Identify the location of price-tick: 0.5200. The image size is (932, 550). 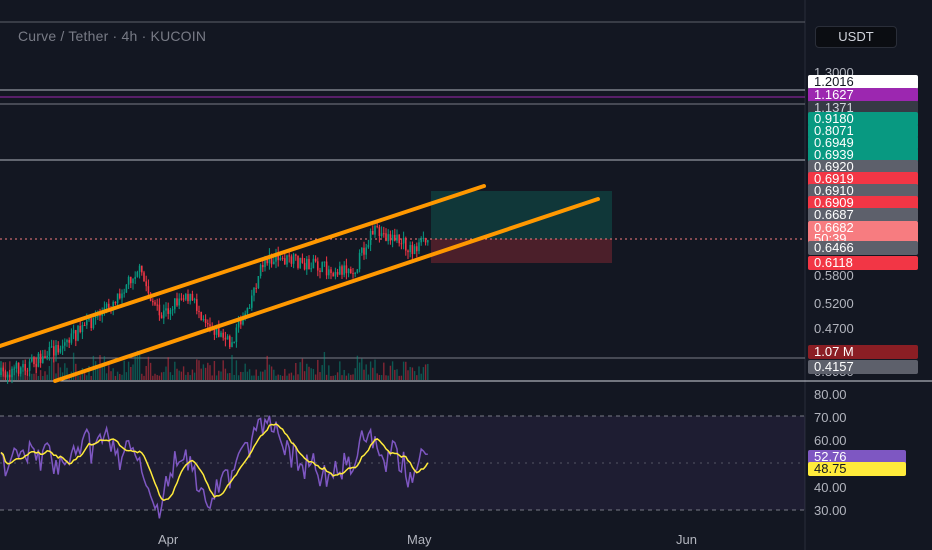
(834, 303).